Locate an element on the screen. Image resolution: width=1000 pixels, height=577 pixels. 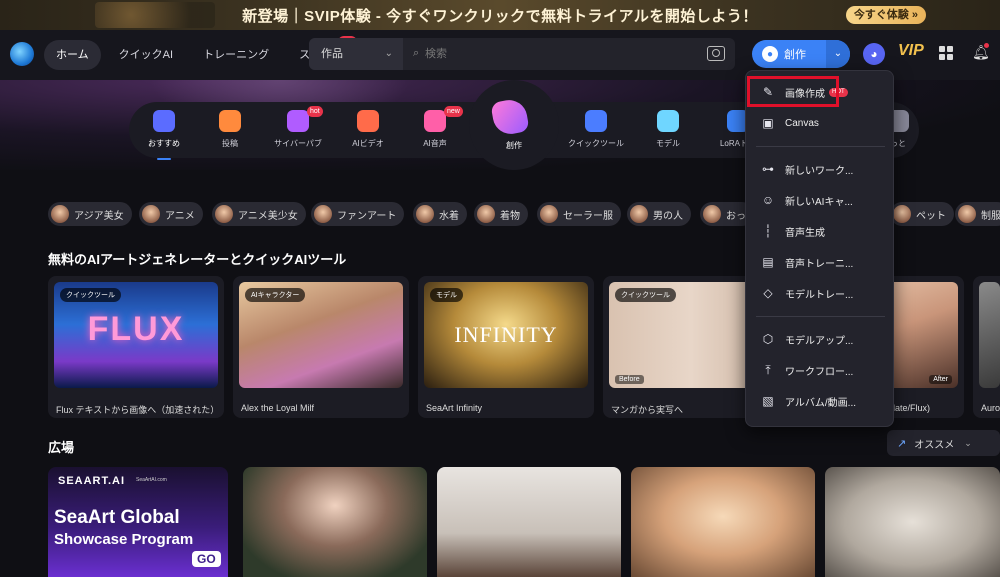
showcase-headline: SeaArt Global is located at coordinates (117, 517).